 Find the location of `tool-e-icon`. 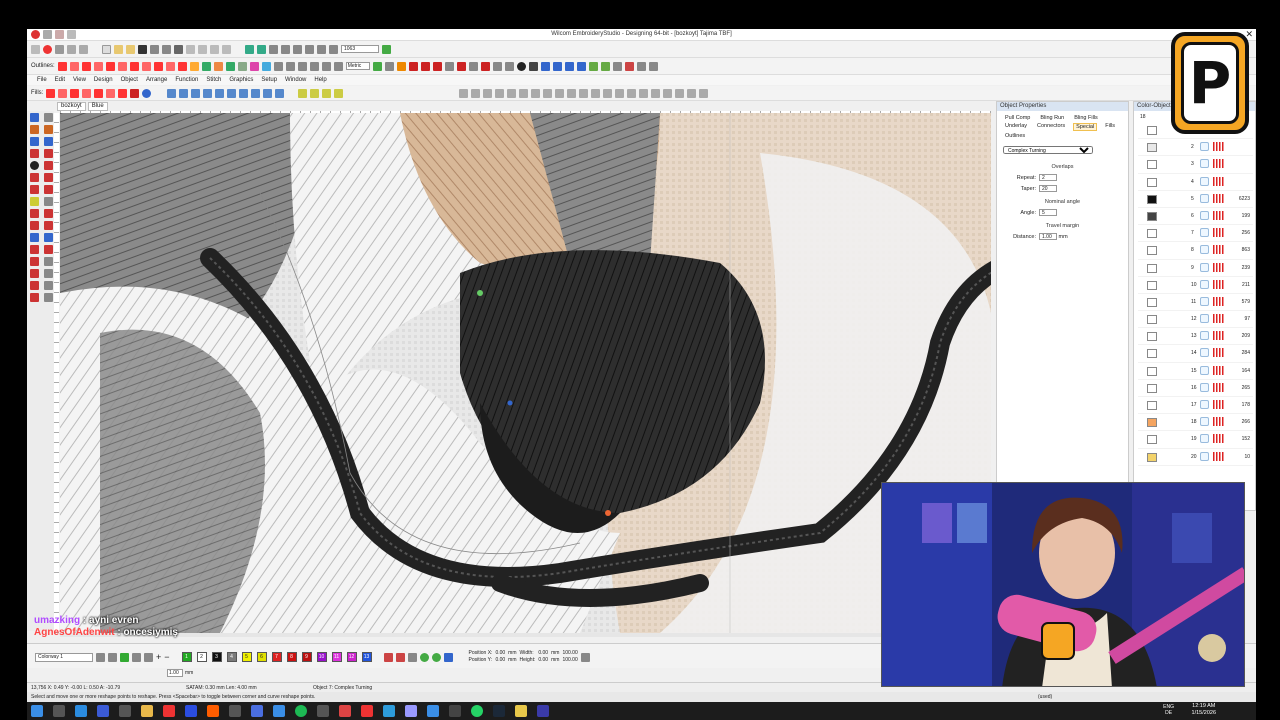

tool-e-icon is located at coordinates (321, 49).